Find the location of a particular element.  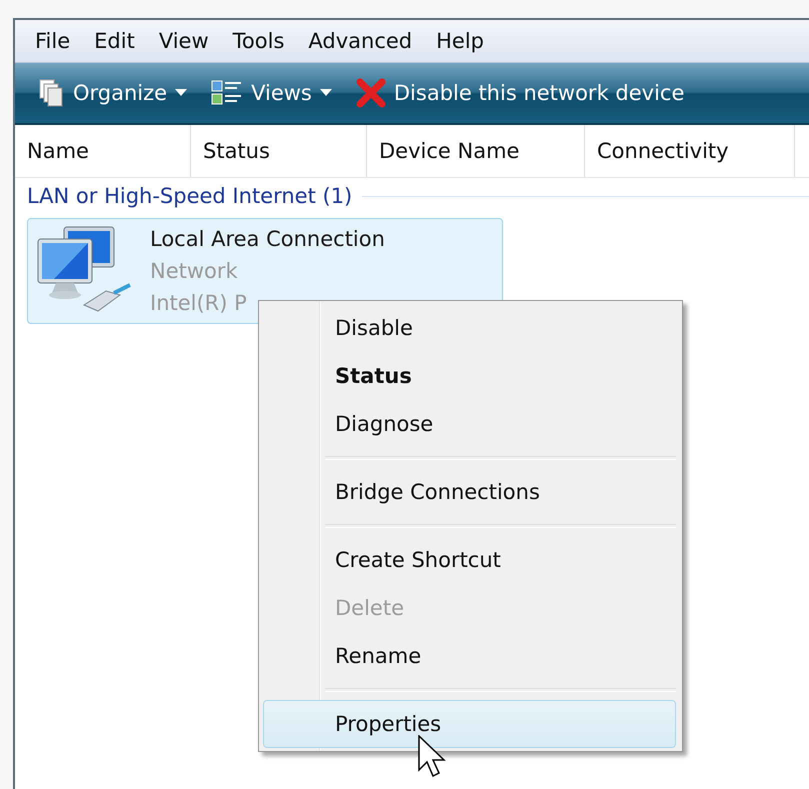

group-title: LAN or High-Speed Internet (1) is located at coordinates (189, 196).